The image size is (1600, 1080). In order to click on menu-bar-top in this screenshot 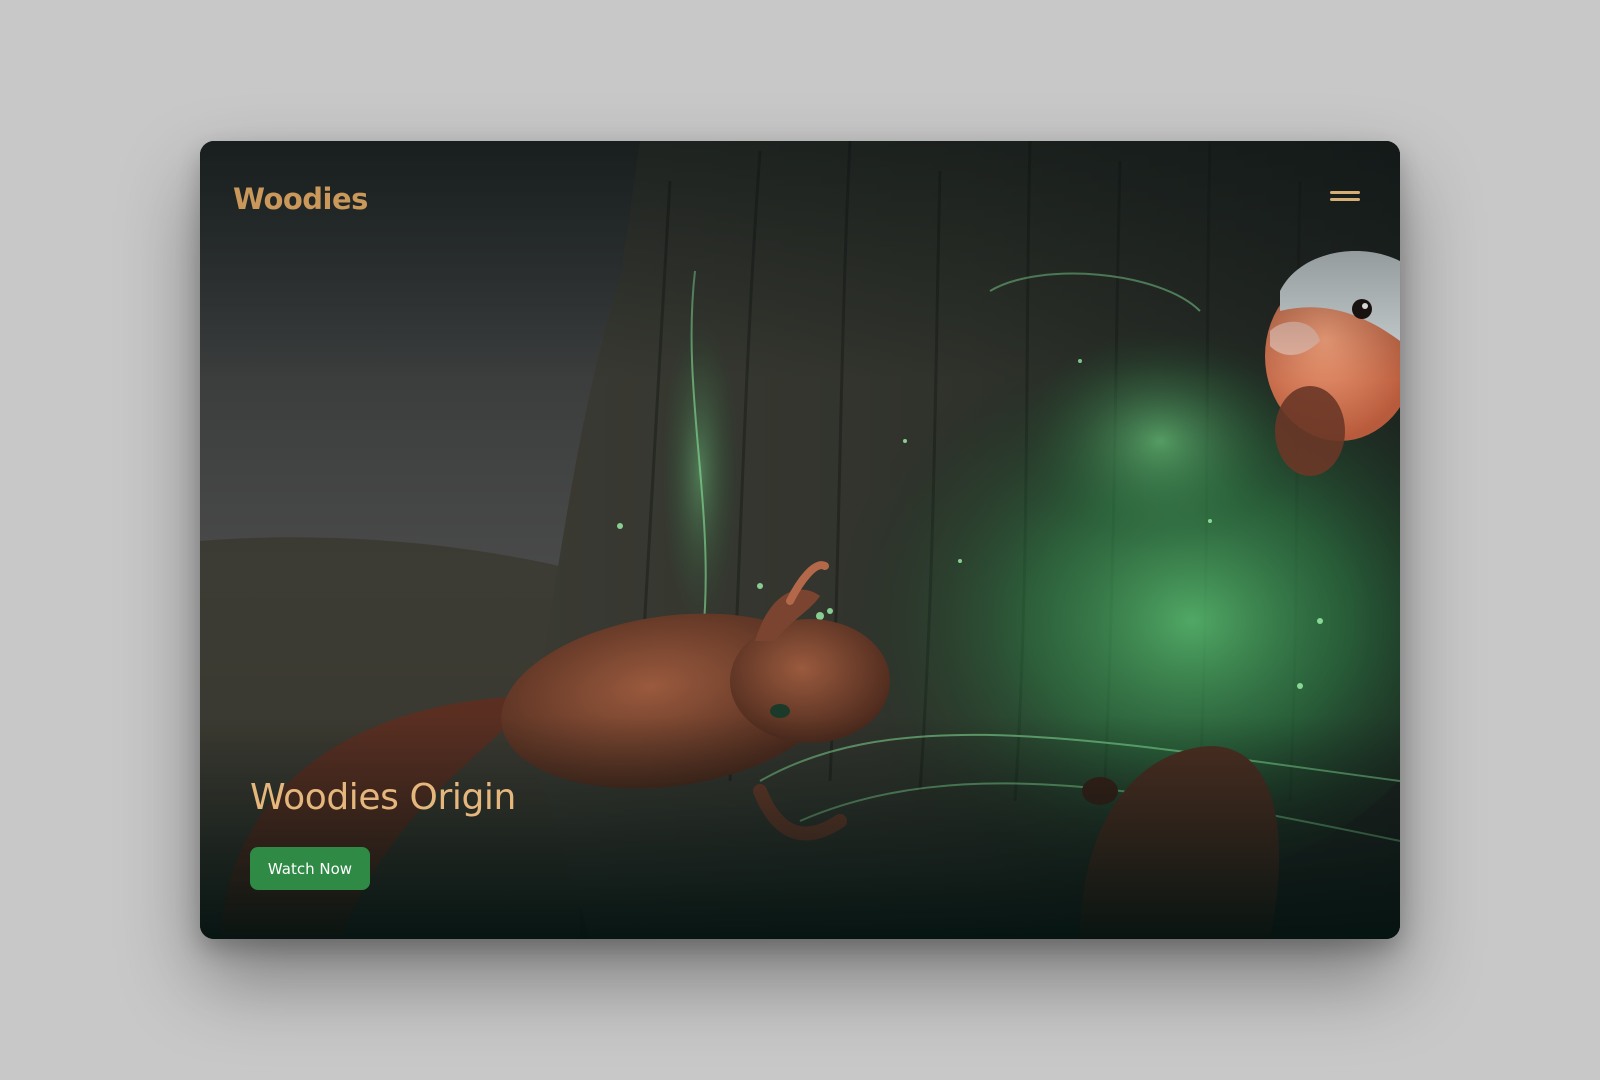, I will do `click(1345, 192)`.